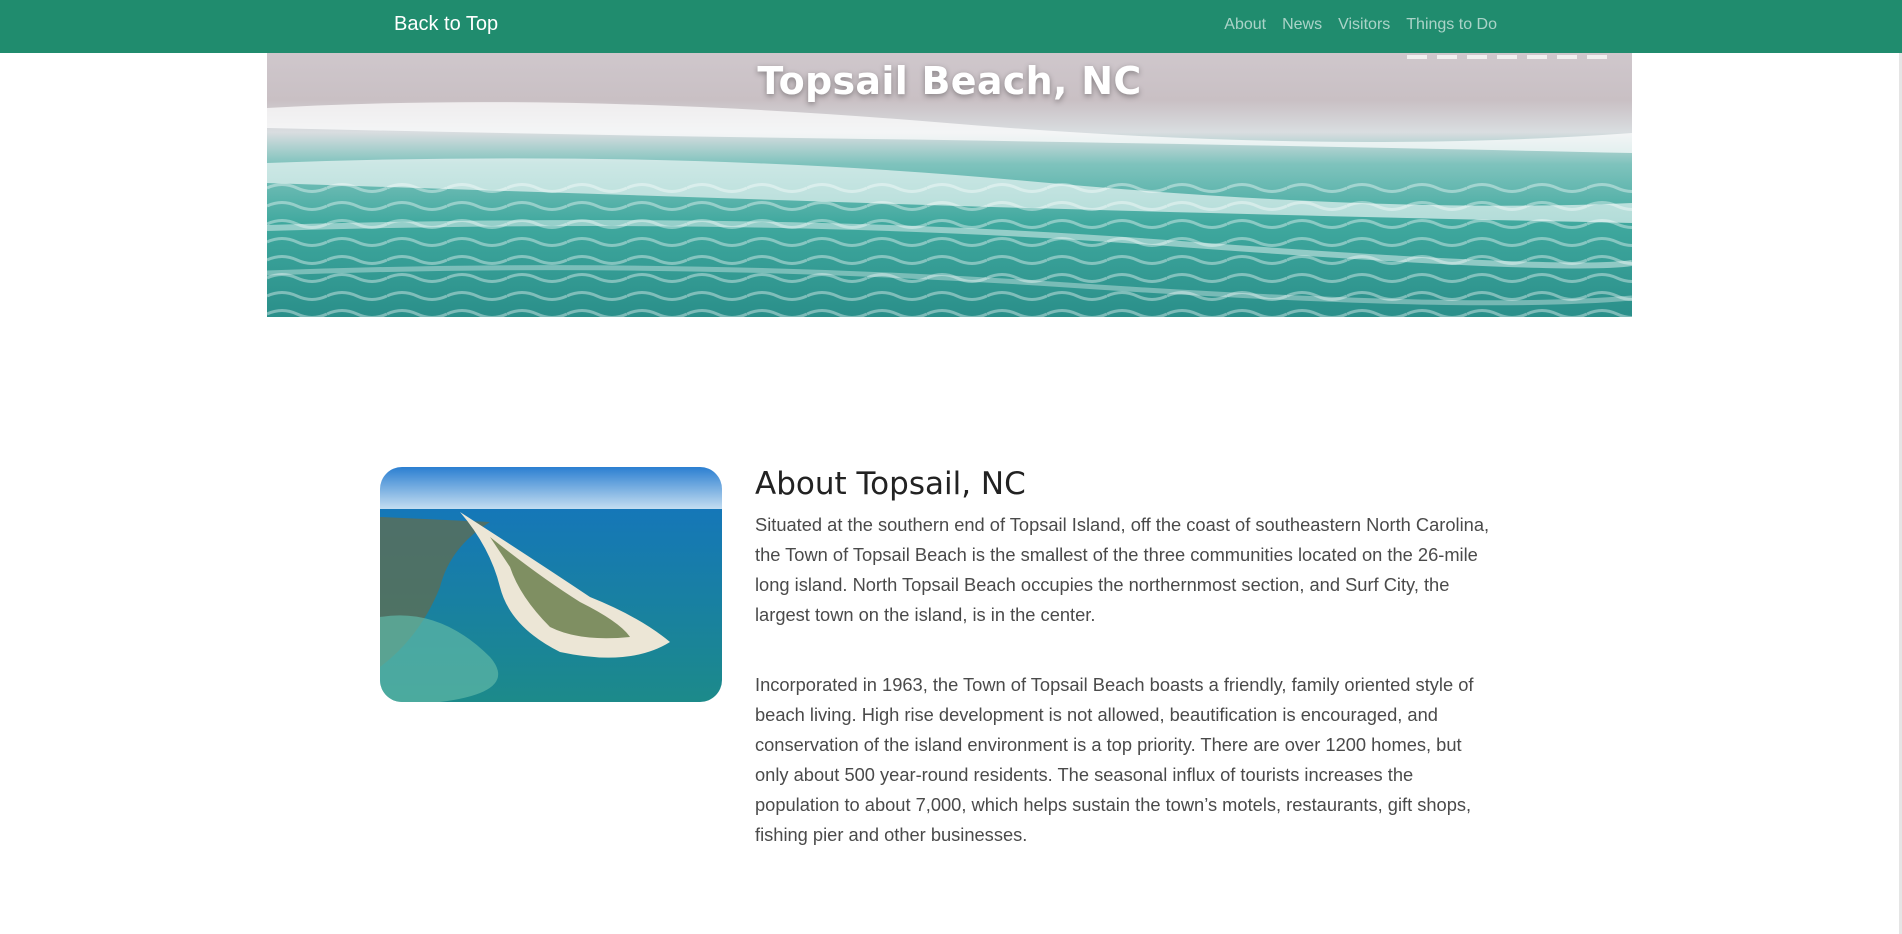 Image resolution: width=1902 pixels, height=934 pixels. I want to click on about-island-image, so click(551, 584).